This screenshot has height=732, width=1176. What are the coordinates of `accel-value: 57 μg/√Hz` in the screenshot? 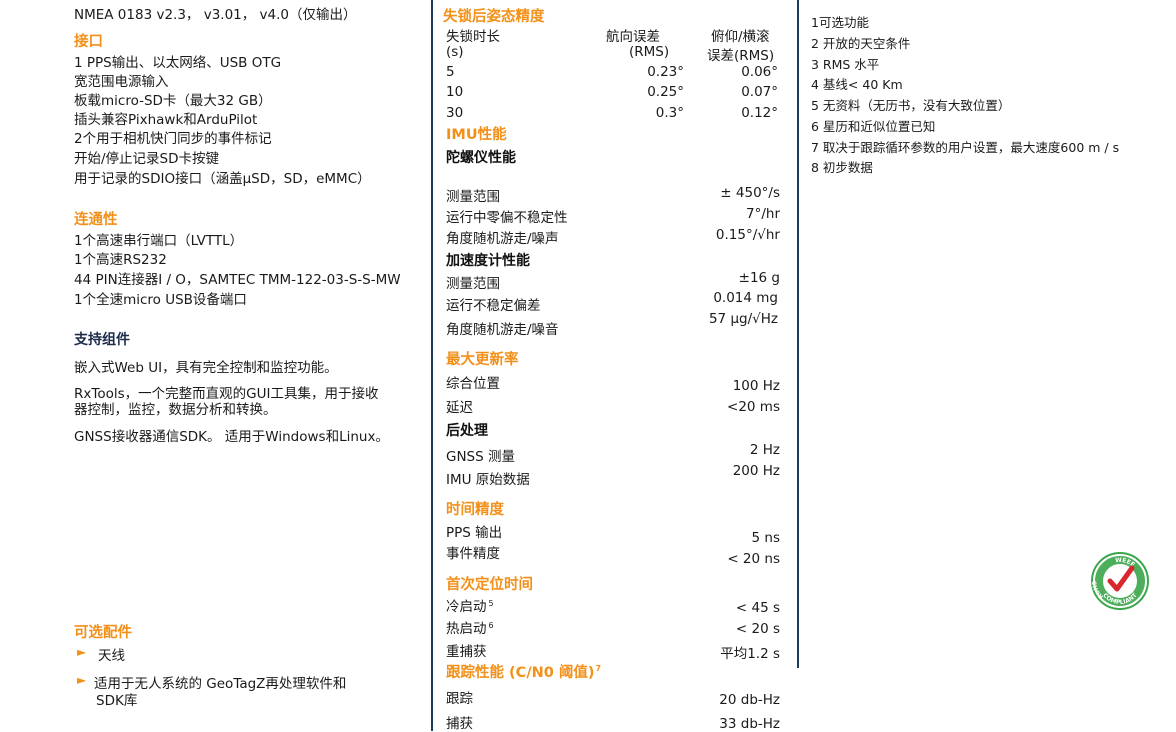 It's located at (743, 319).